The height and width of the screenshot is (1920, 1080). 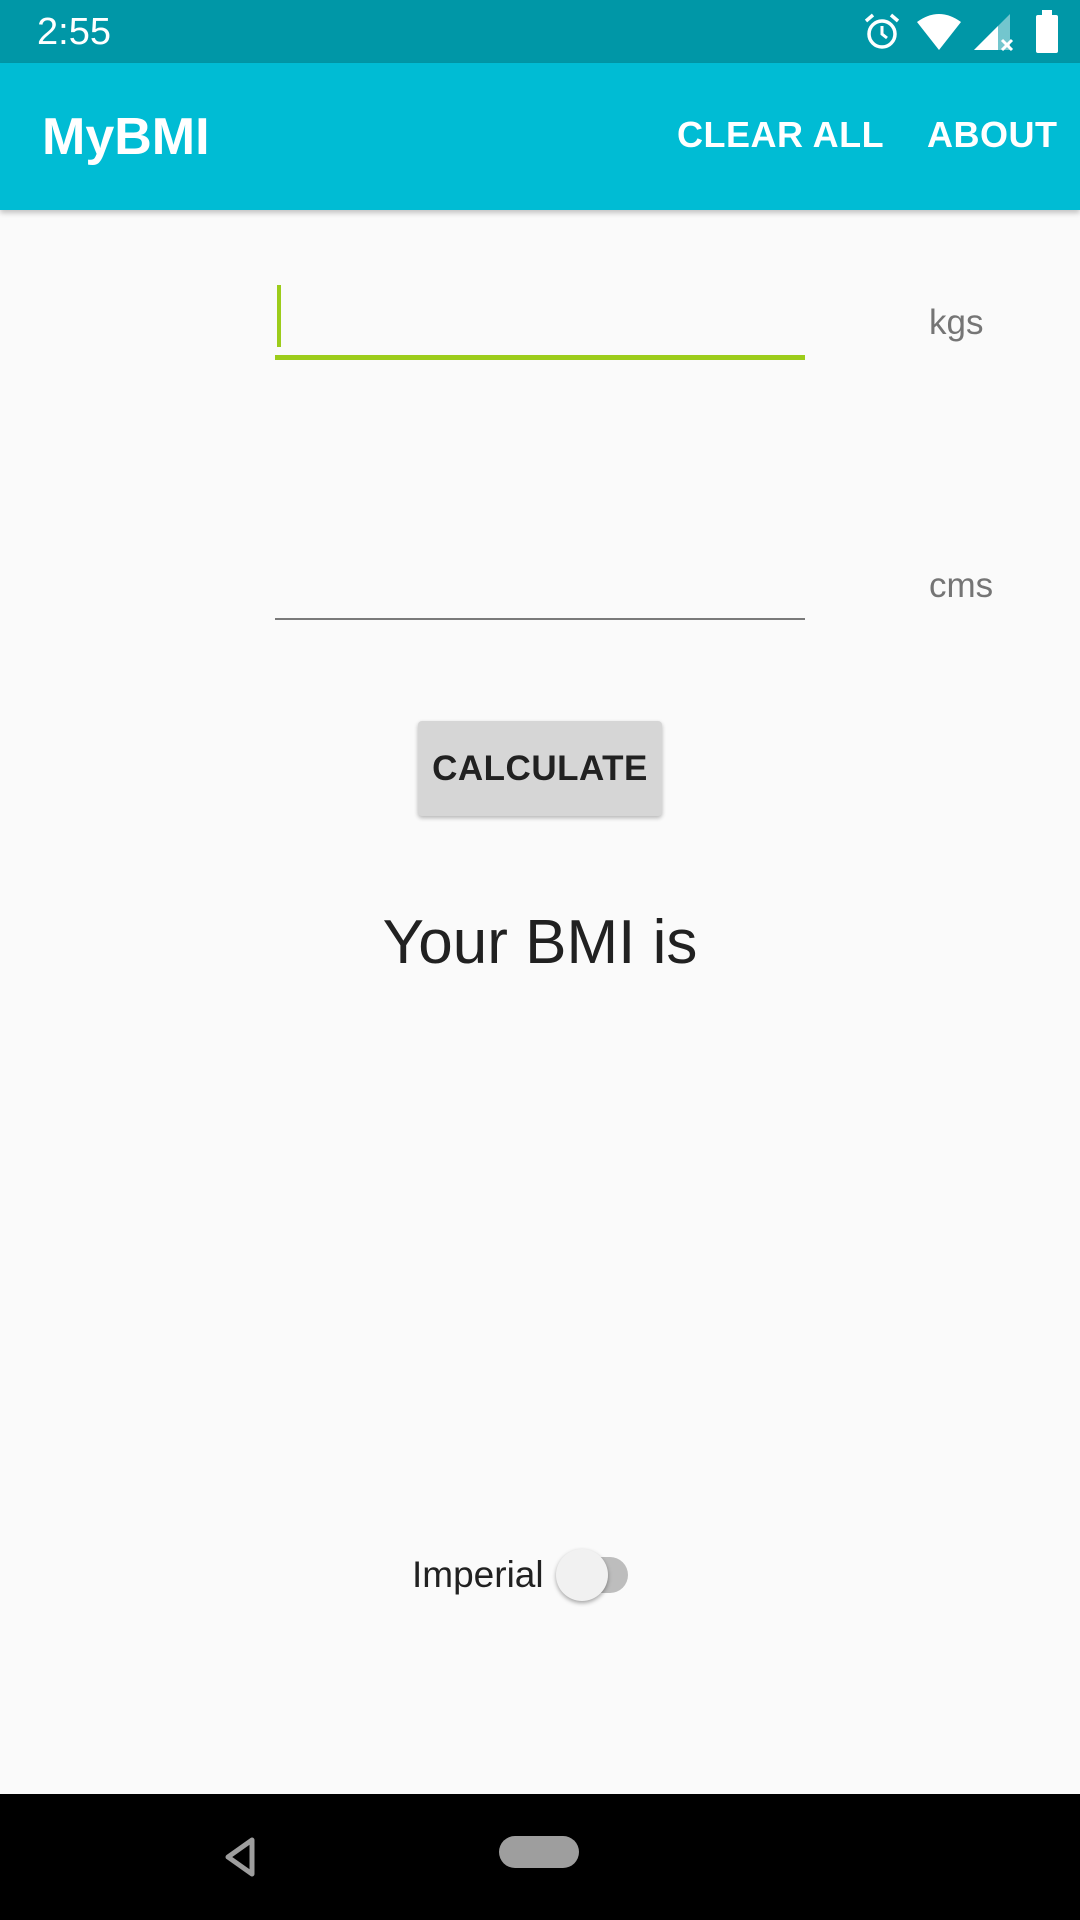 I want to click on status-icons, so click(x=950, y=31).